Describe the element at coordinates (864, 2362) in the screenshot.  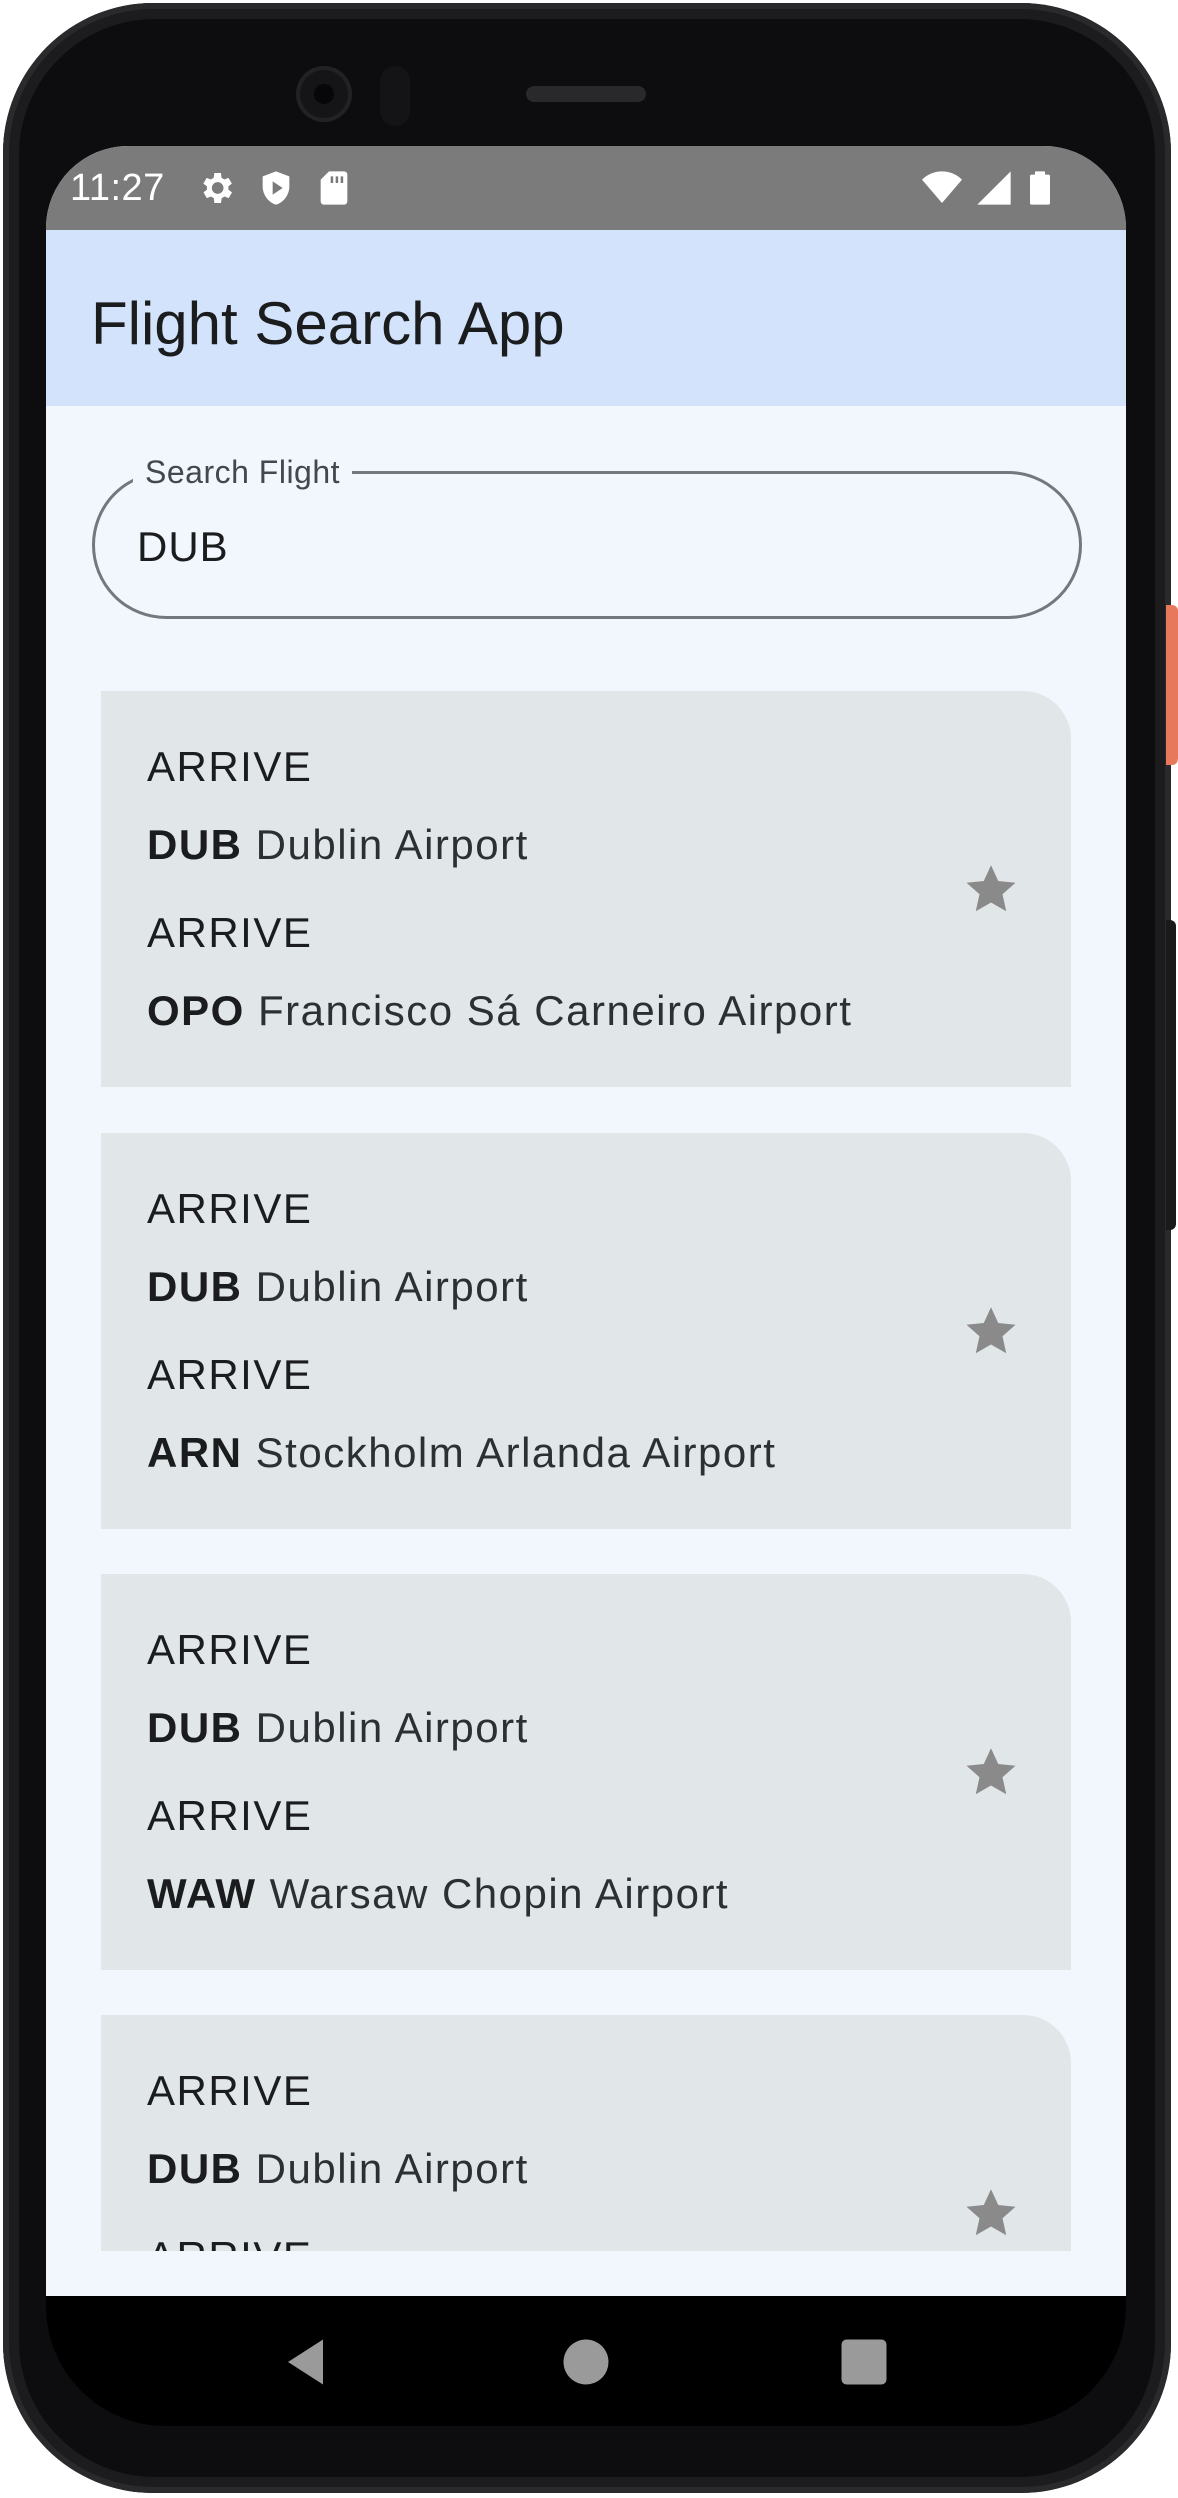
I see `recents-icon` at that location.